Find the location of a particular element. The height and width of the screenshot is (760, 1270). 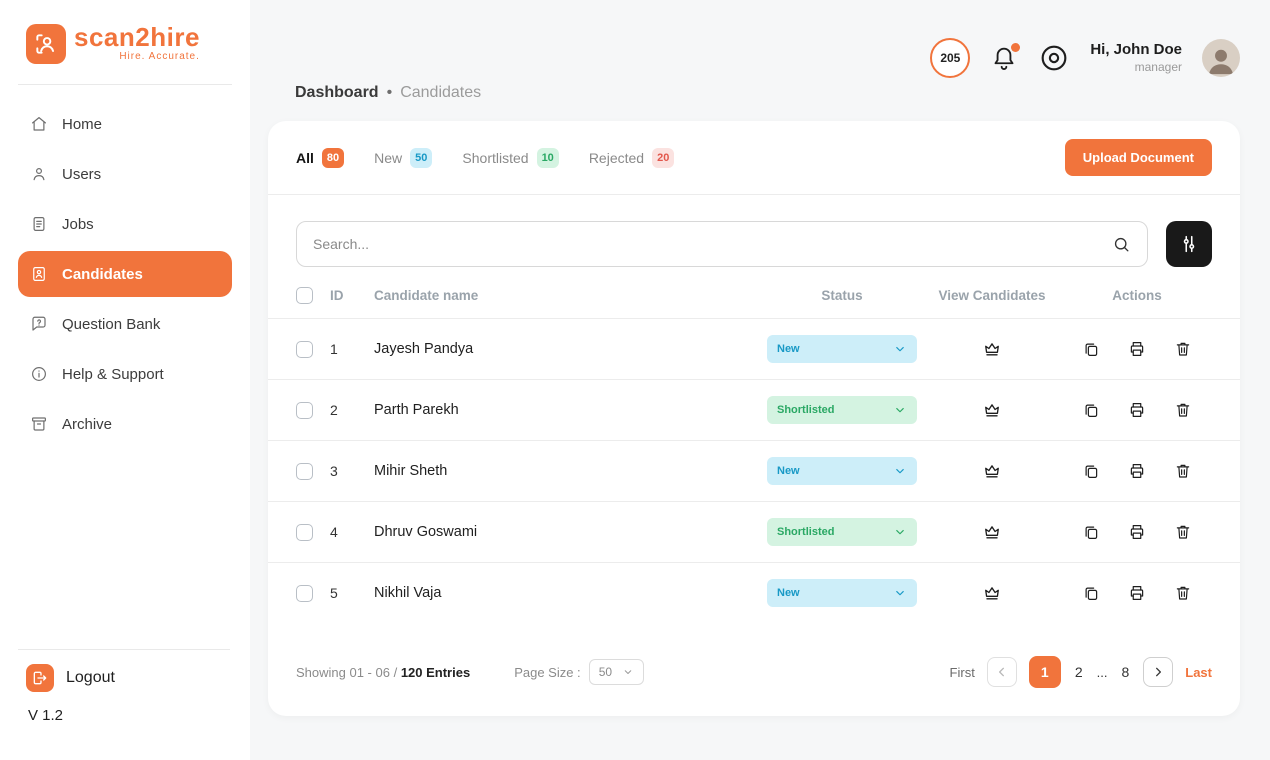

last-page-button: Last is located at coordinates (1198, 672).